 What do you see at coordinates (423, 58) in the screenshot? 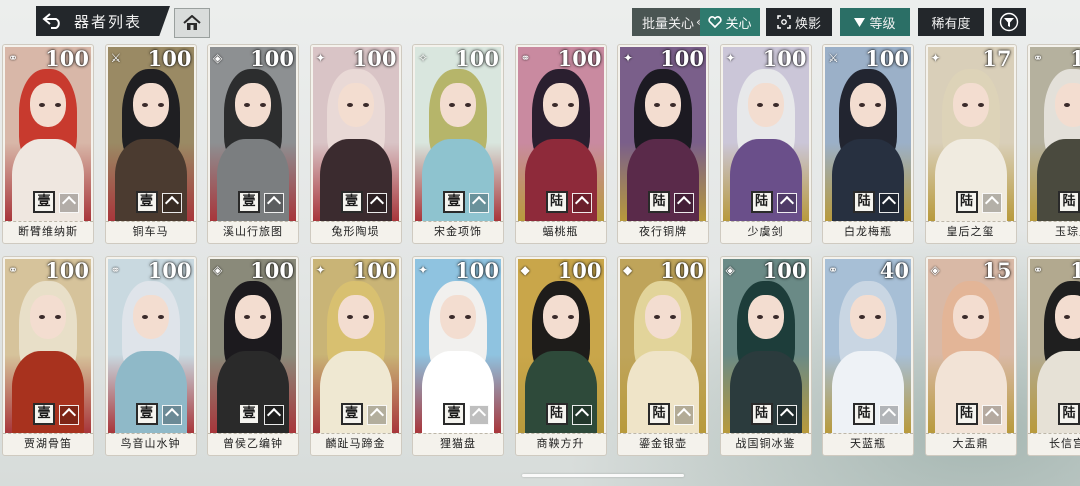
I see `element-type-icon: ✧` at bounding box center [423, 58].